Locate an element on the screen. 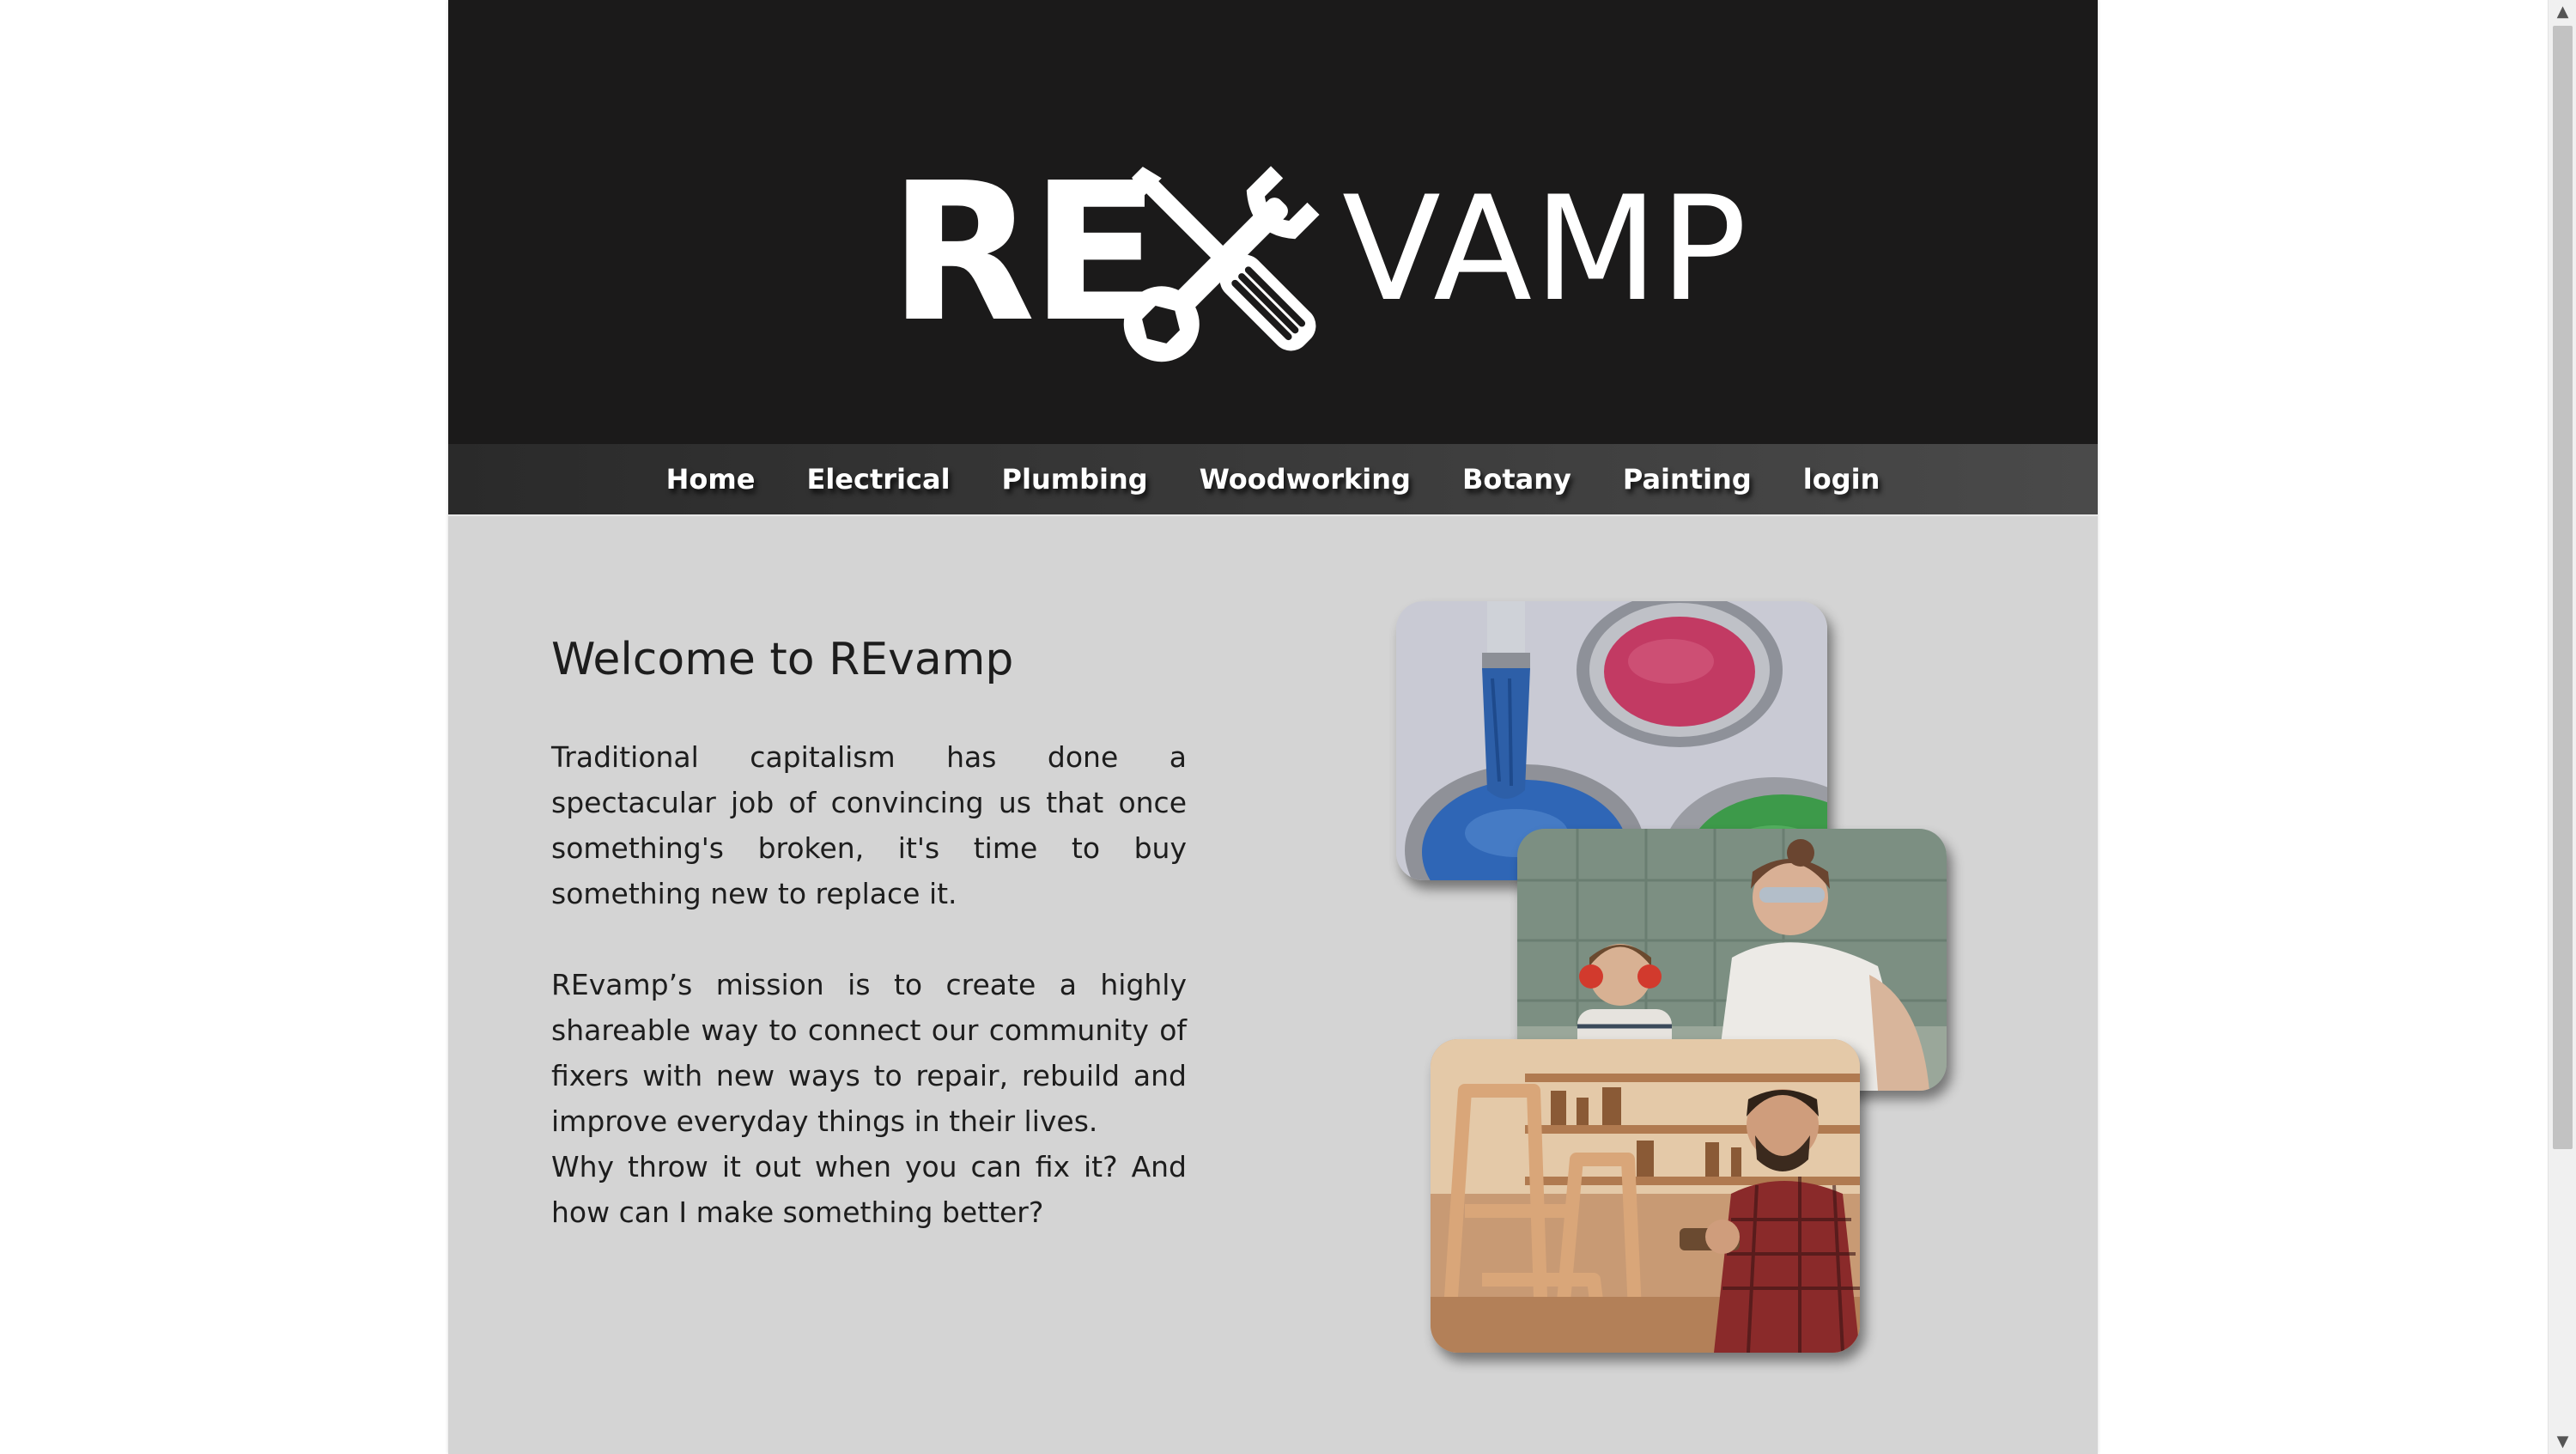 This screenshot has height=1454, width=2576. logo-text-vamp: VAMP is located at coordinates (1546, 249).